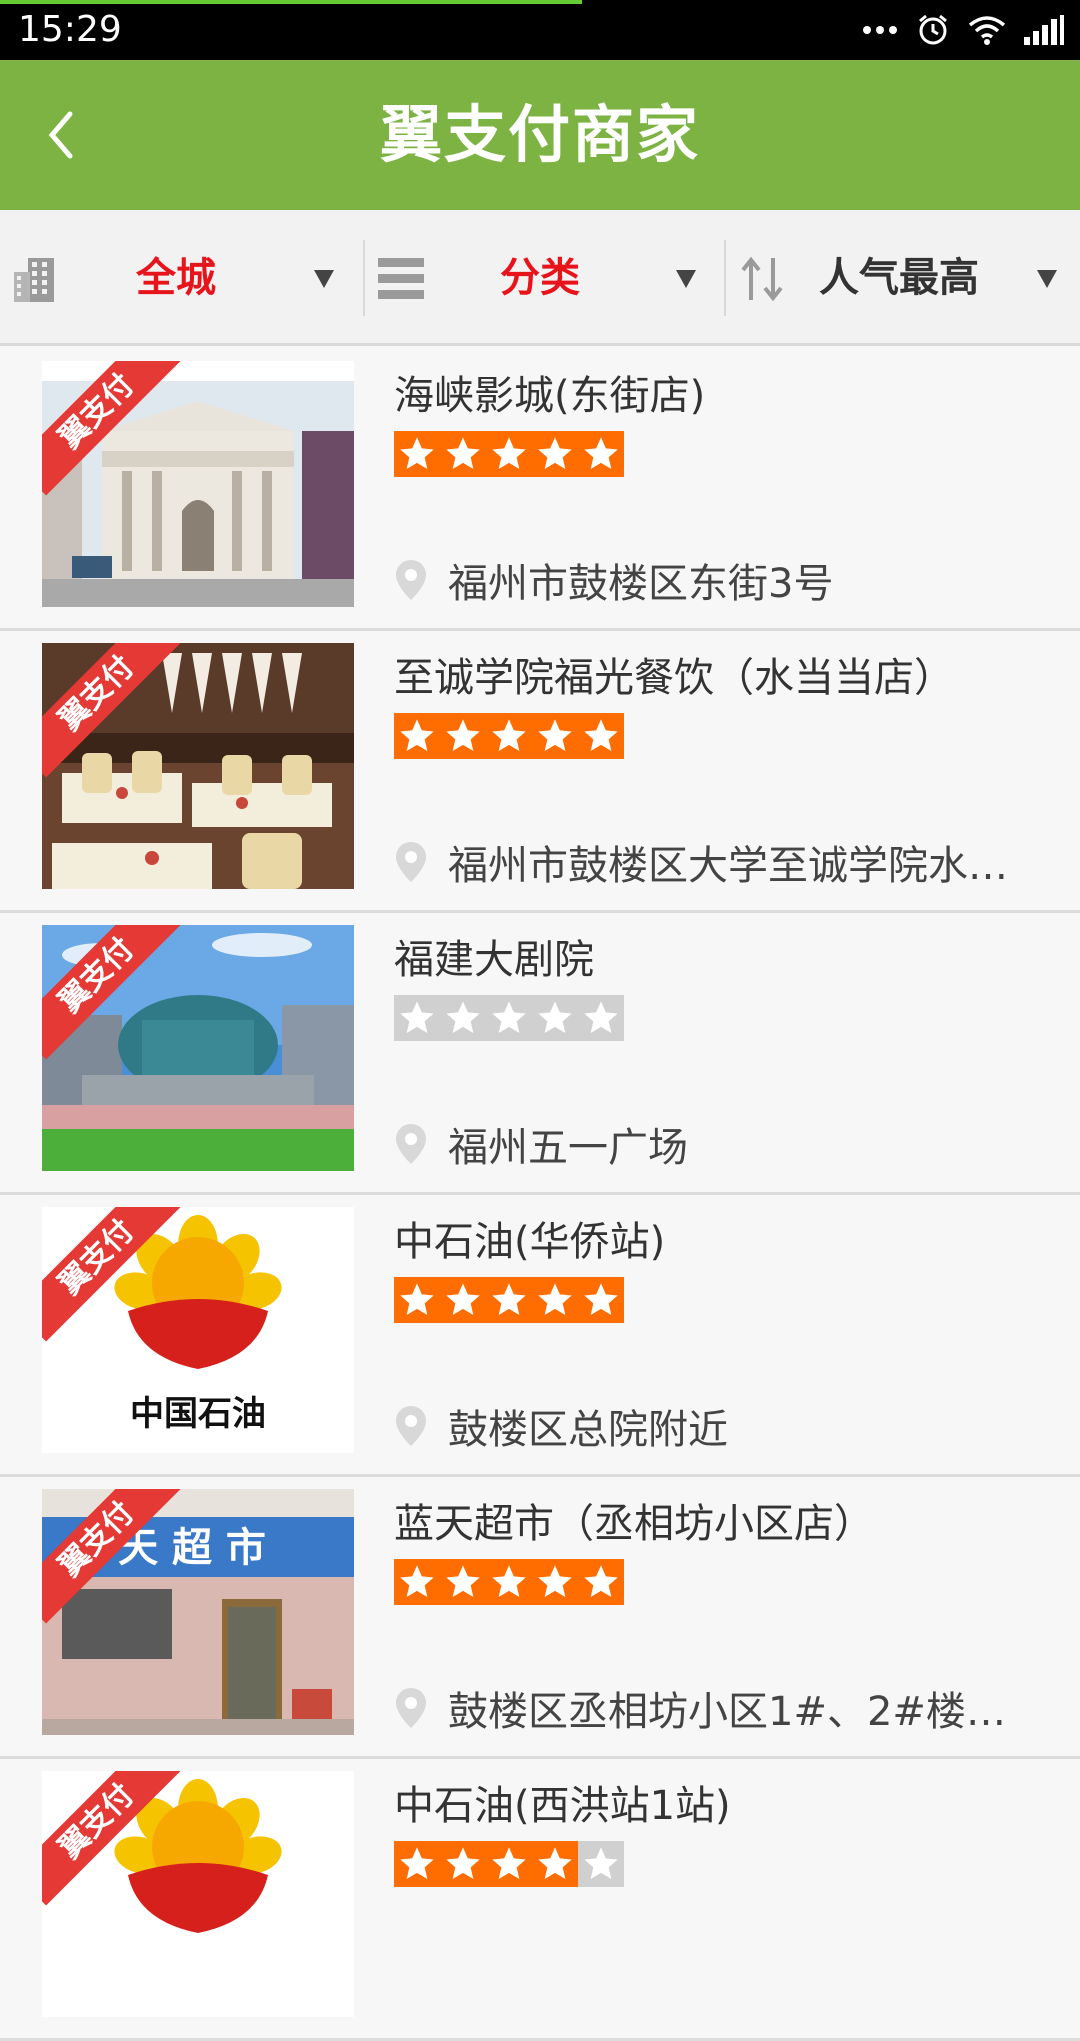  I want to click on page-title: 翼支付商家, so click(539, 134).